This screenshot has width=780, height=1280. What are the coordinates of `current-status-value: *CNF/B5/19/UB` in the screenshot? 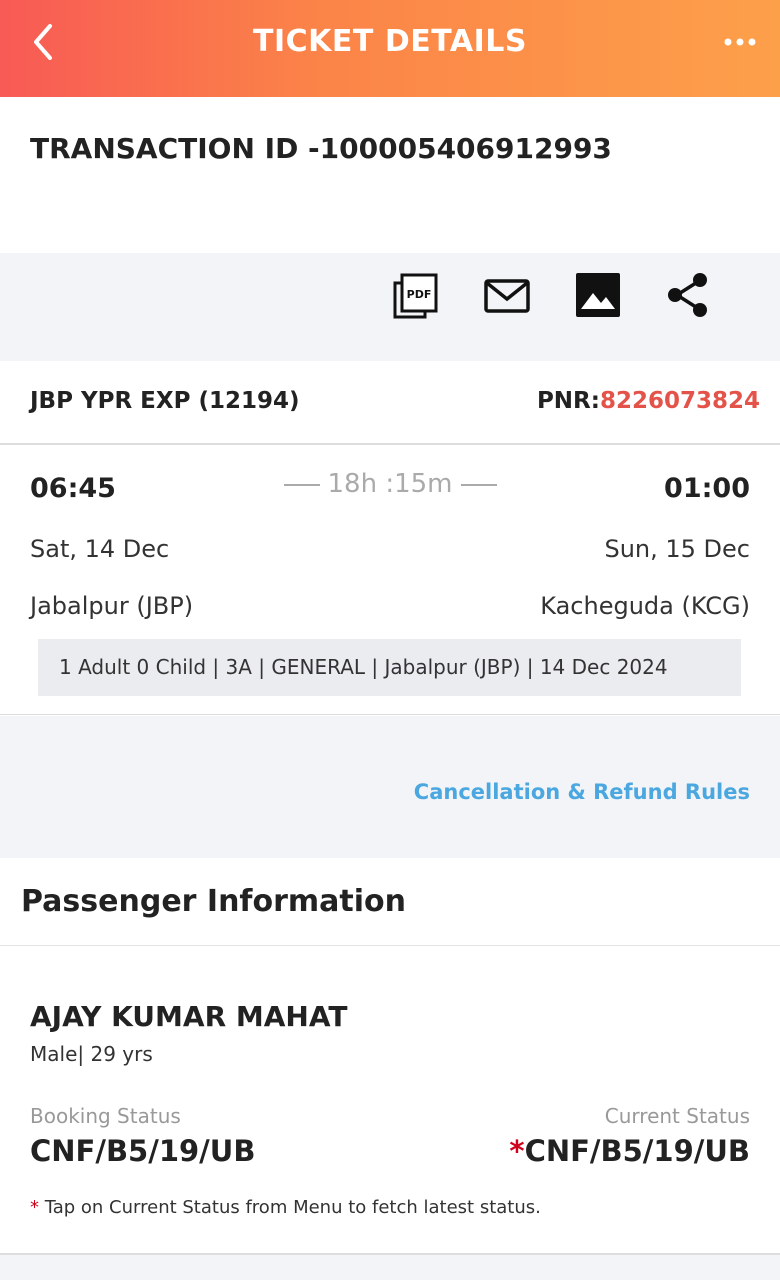 It's located at (629, 1151).